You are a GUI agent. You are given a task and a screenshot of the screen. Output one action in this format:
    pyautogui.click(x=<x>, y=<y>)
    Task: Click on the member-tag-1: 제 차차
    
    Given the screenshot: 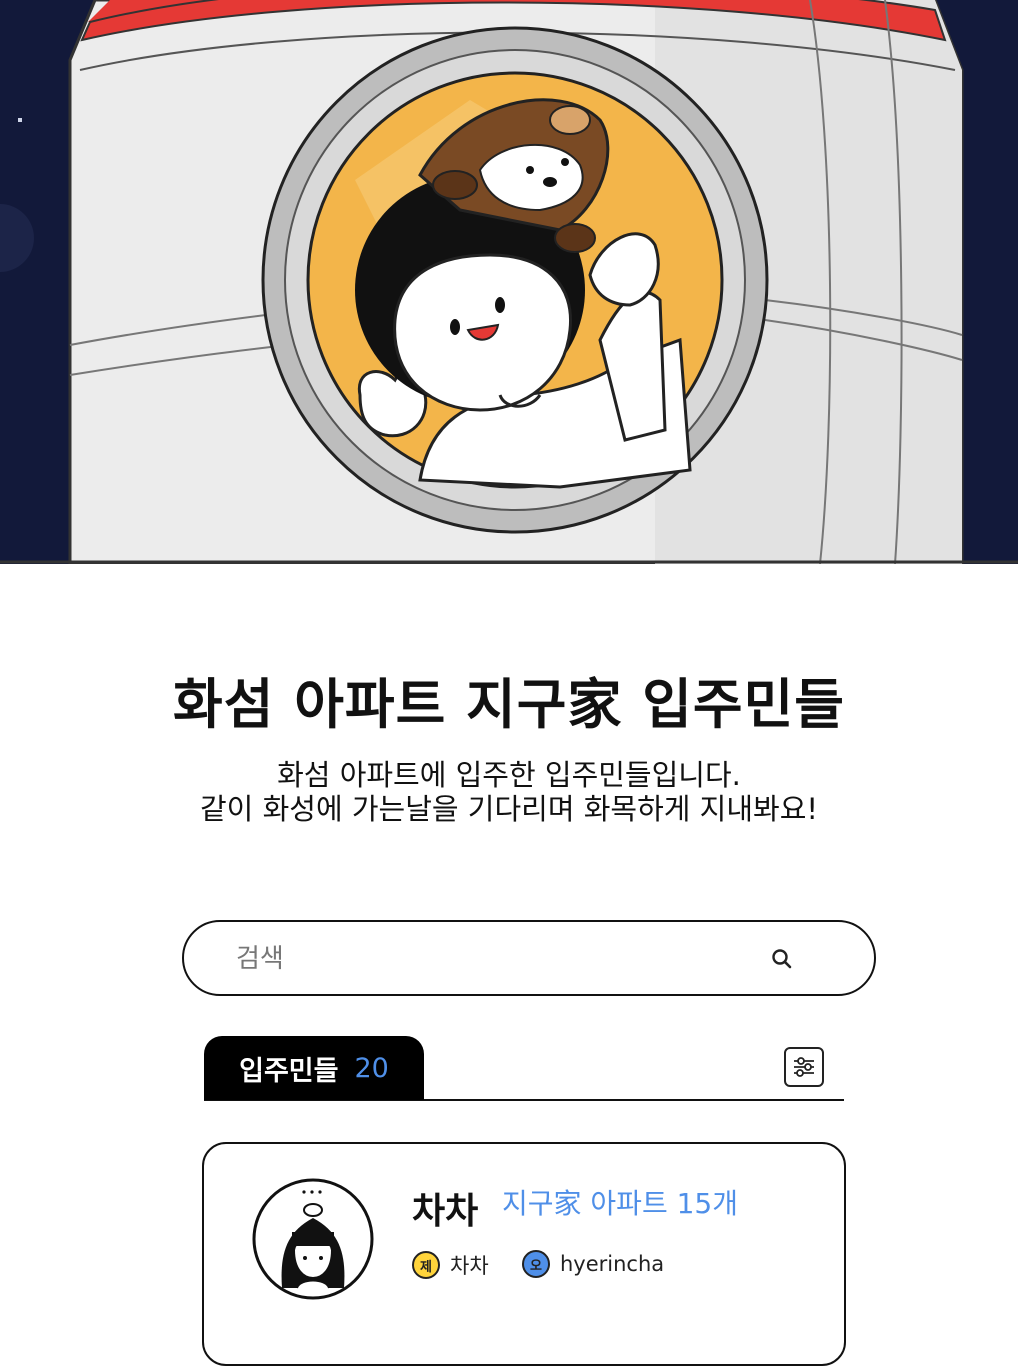 What is the action you would take?
    pyautogui.click(x=450, y=1265)
    